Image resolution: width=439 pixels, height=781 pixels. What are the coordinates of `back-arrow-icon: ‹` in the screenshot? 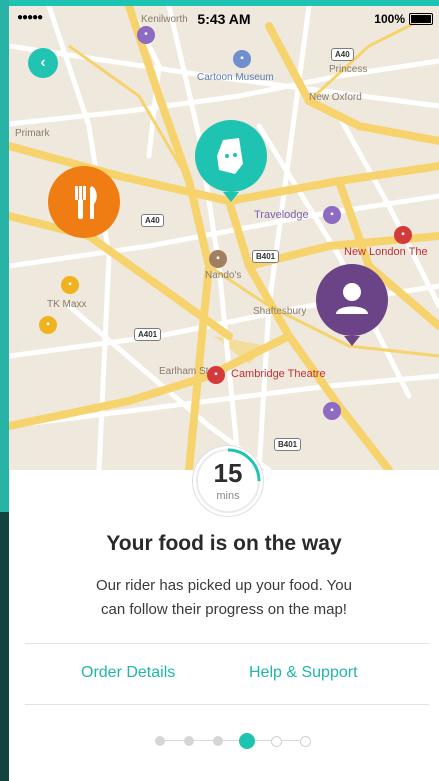 It's located at (43, 62).